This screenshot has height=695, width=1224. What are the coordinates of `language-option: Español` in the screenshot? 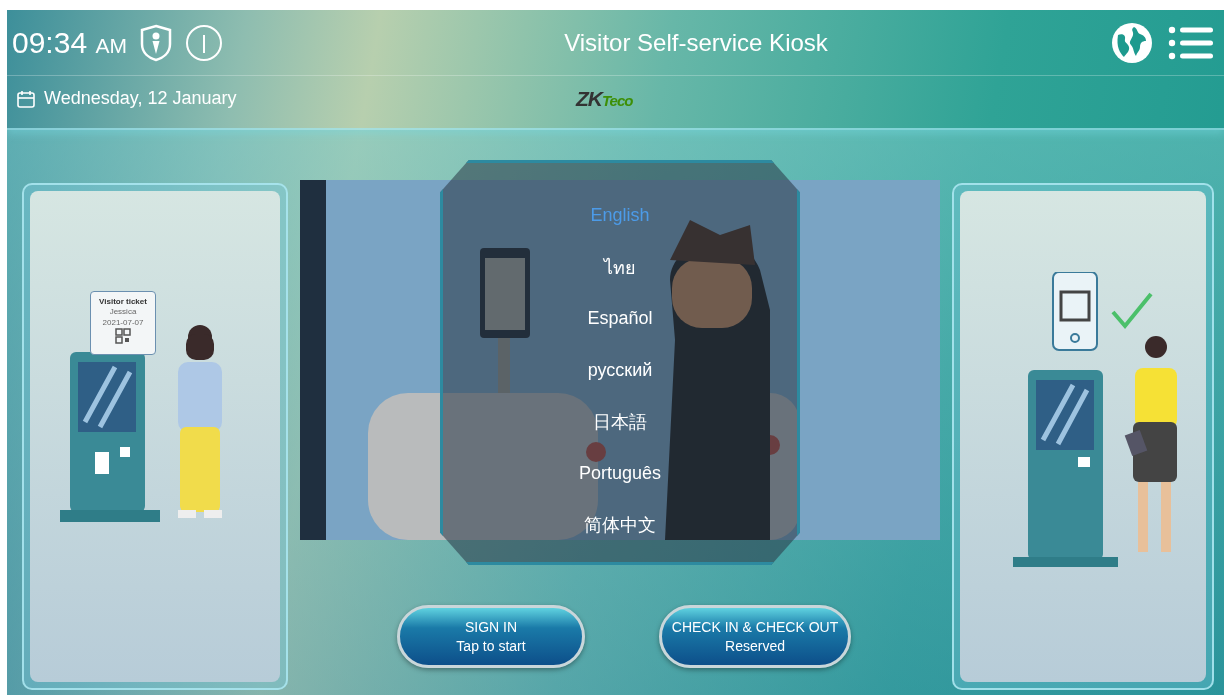 It's located at (620, 319).